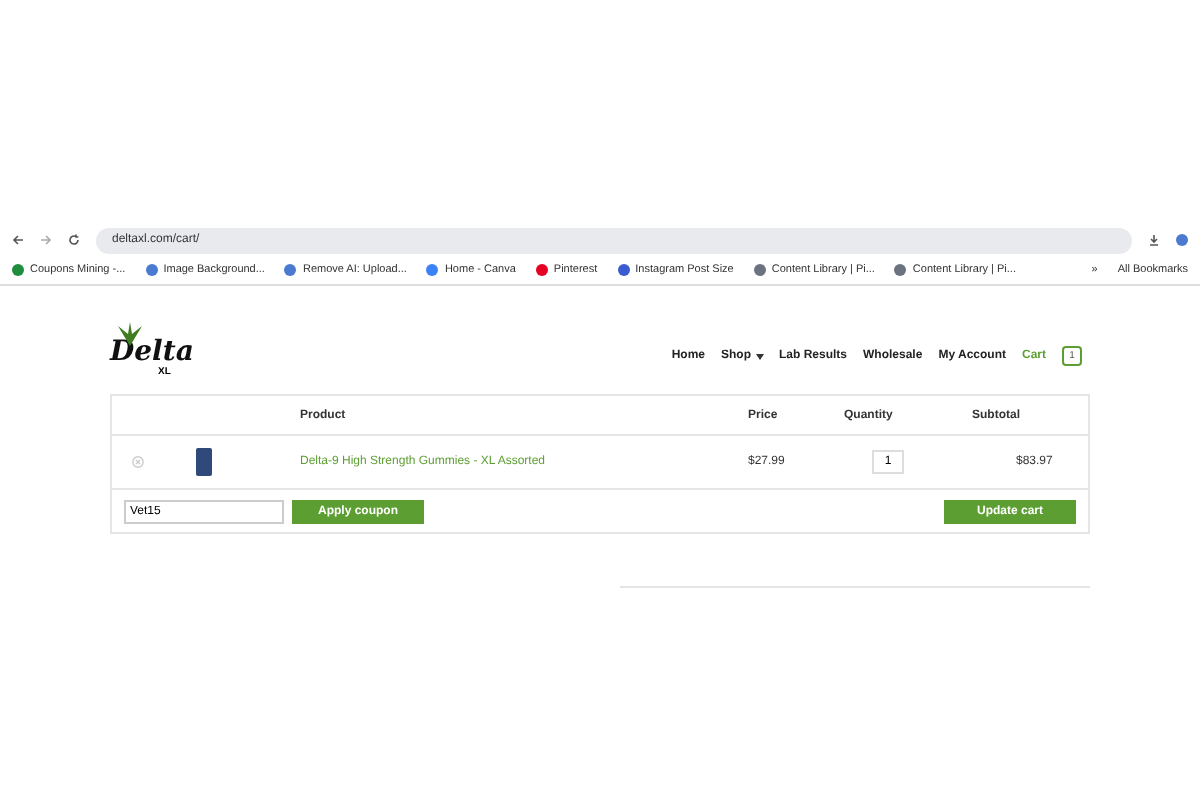 This screenshot has height=800, width=1200. I want to click on download-icon, so click(1154, 240).